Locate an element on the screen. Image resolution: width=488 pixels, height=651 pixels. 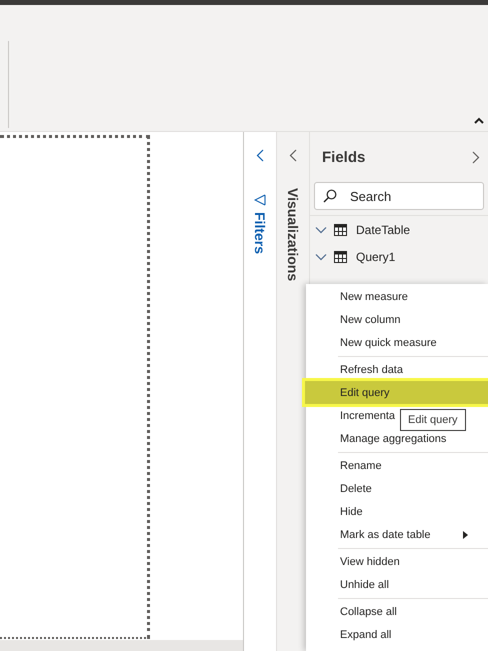
scrollbar is located at coordinates (121, 645).